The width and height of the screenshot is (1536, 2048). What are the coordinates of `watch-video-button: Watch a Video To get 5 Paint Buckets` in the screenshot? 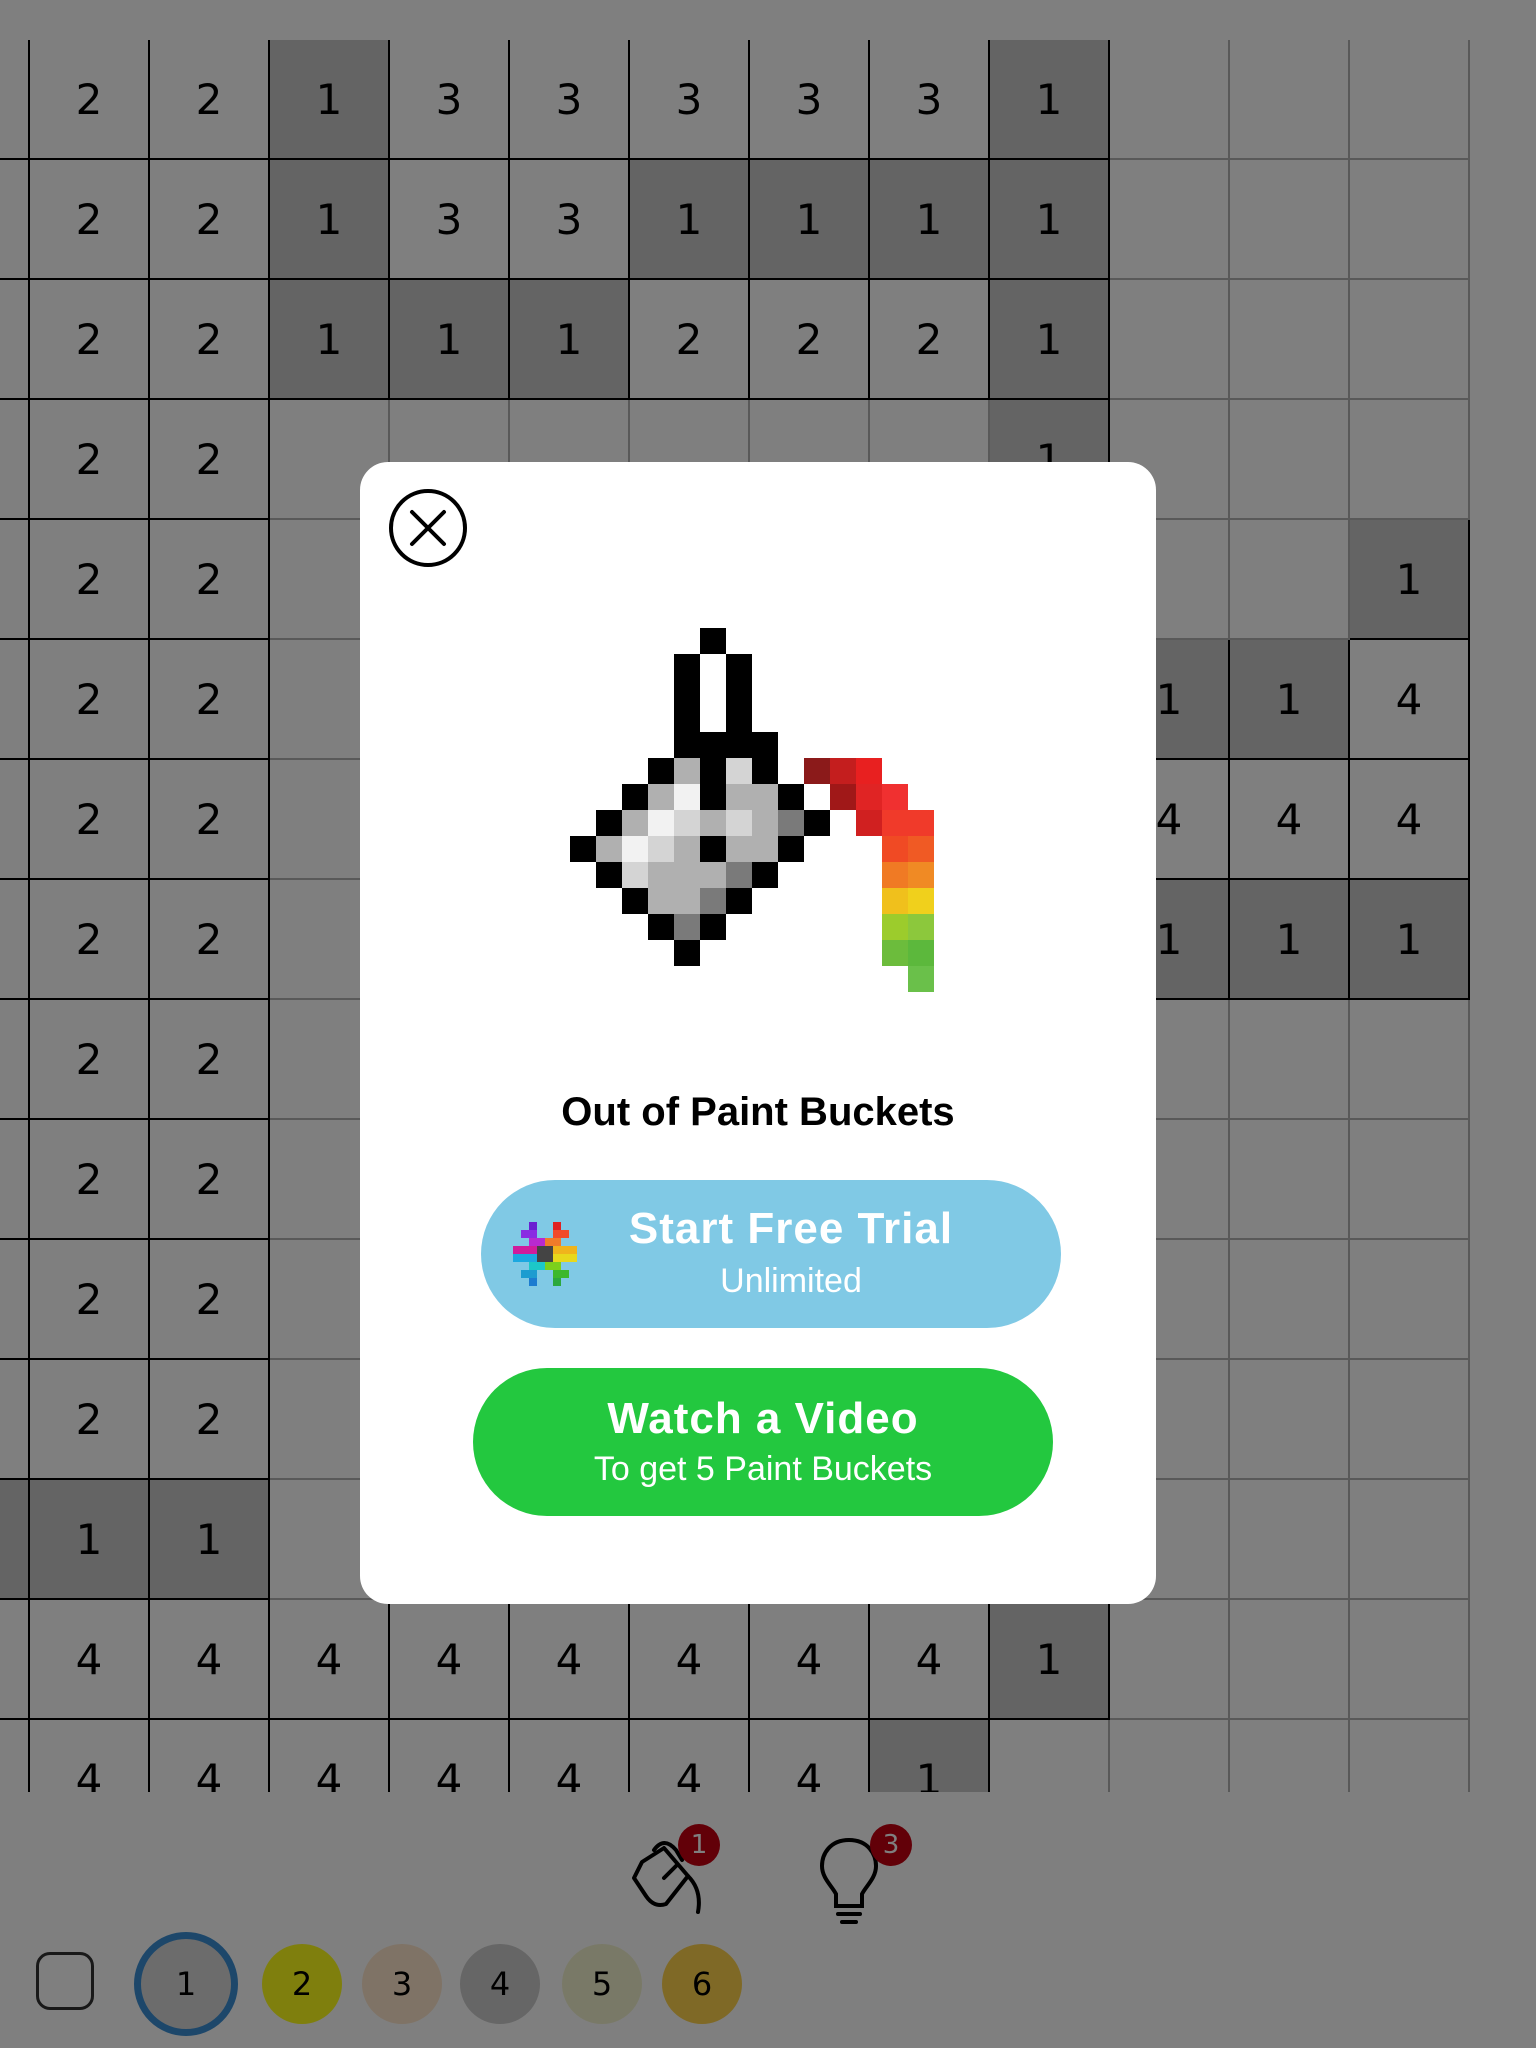 It's located at (763, 1442).